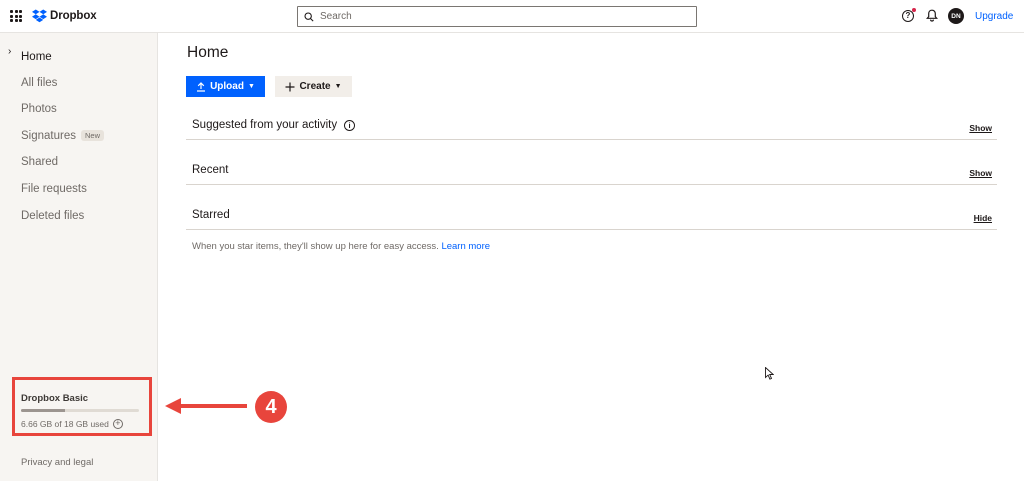 The image size is (1024, 481). What do you see at coordinates (956, 16) in the screenshot?
I see `avatar: DN` at bounding box center [956, 16].